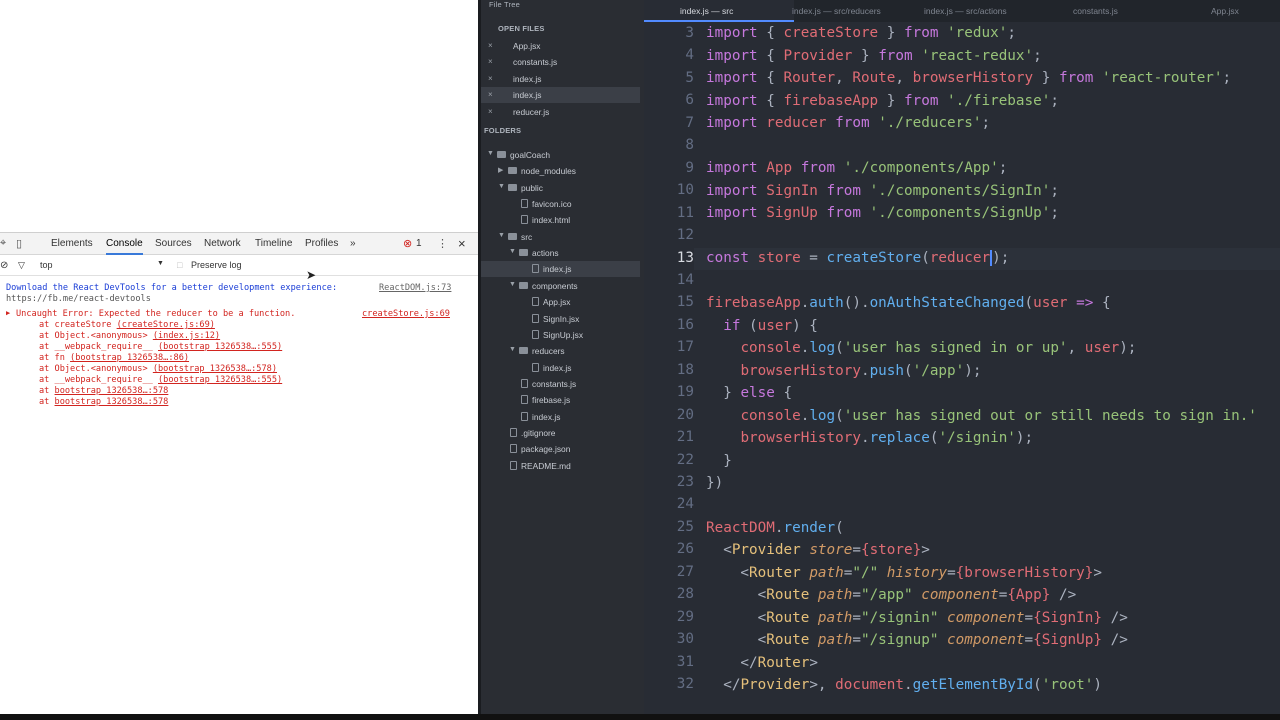  Describe the element at coordinates (4, 265) in the screenshot. I see `clear-console-icon: ⊘` at that location.